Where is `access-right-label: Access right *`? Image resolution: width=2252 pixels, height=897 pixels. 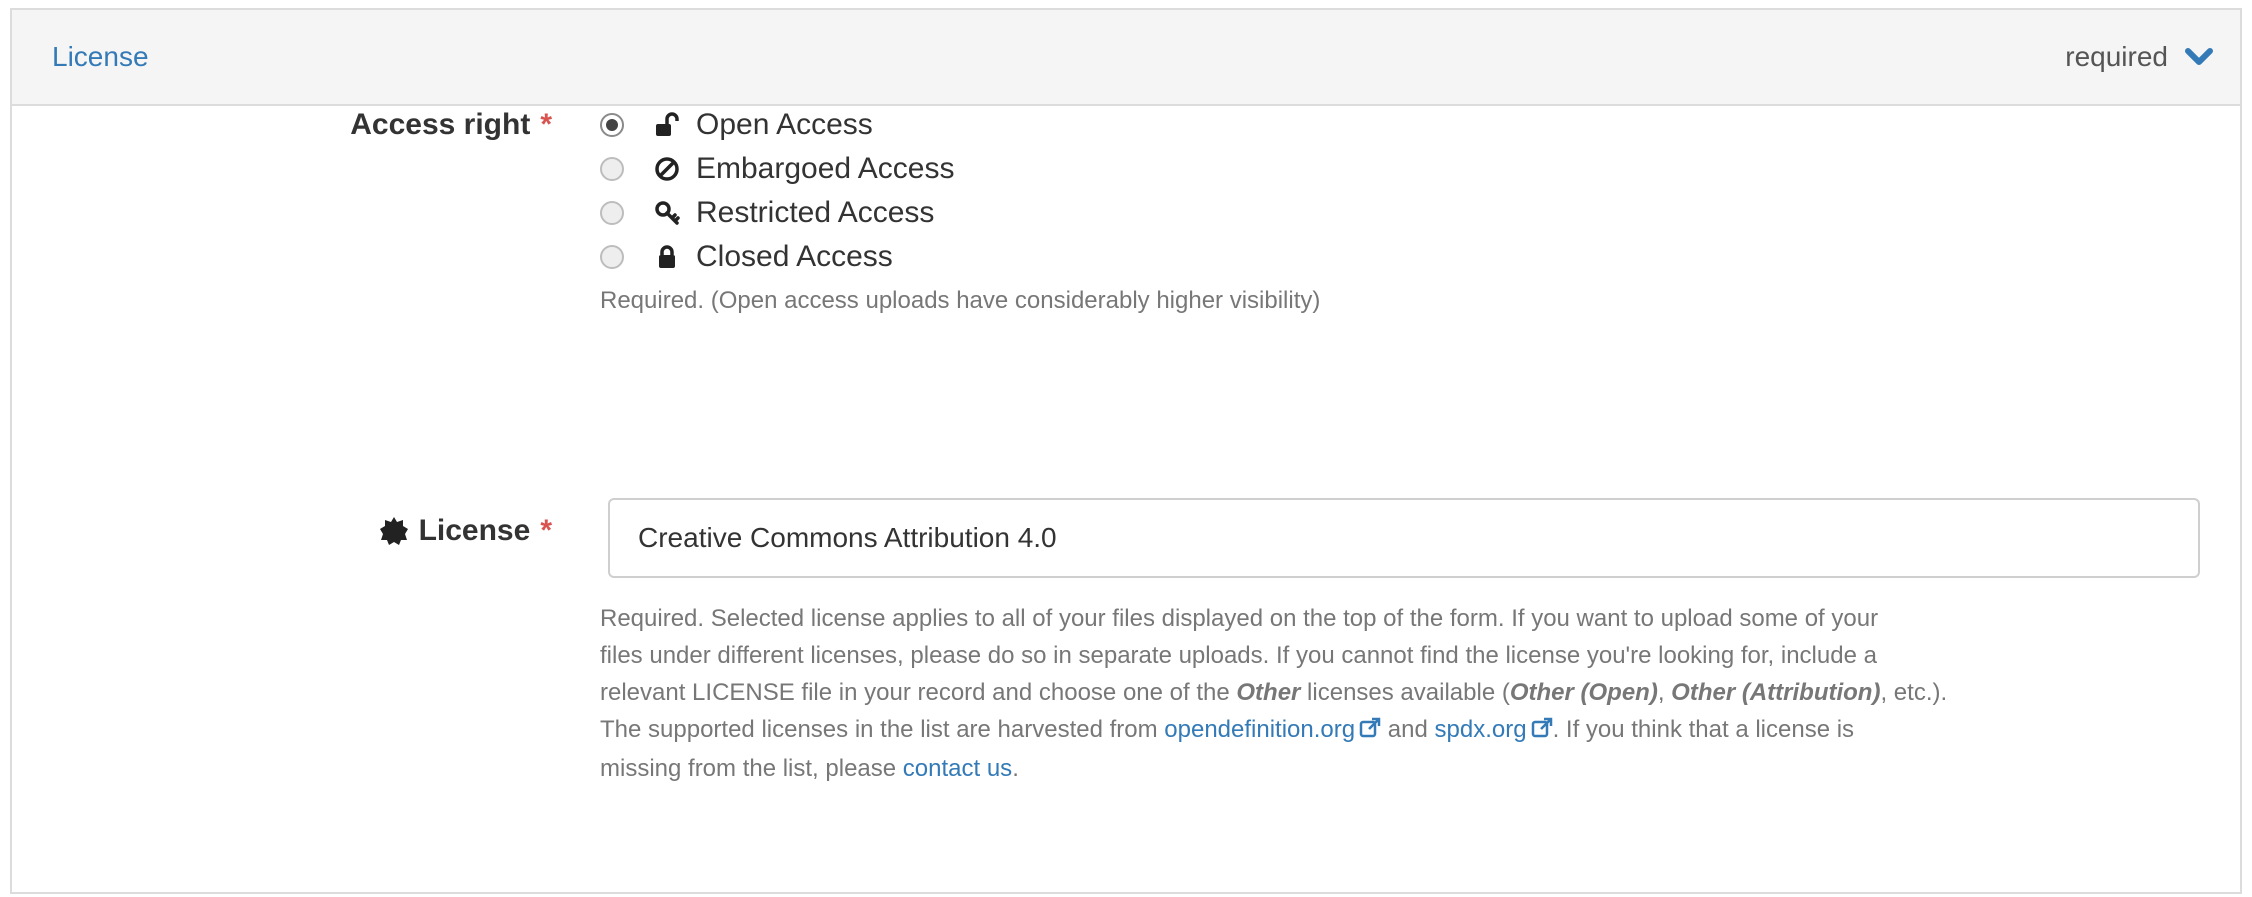 access-right-label: Access right * is located at coordinates (451, 125).